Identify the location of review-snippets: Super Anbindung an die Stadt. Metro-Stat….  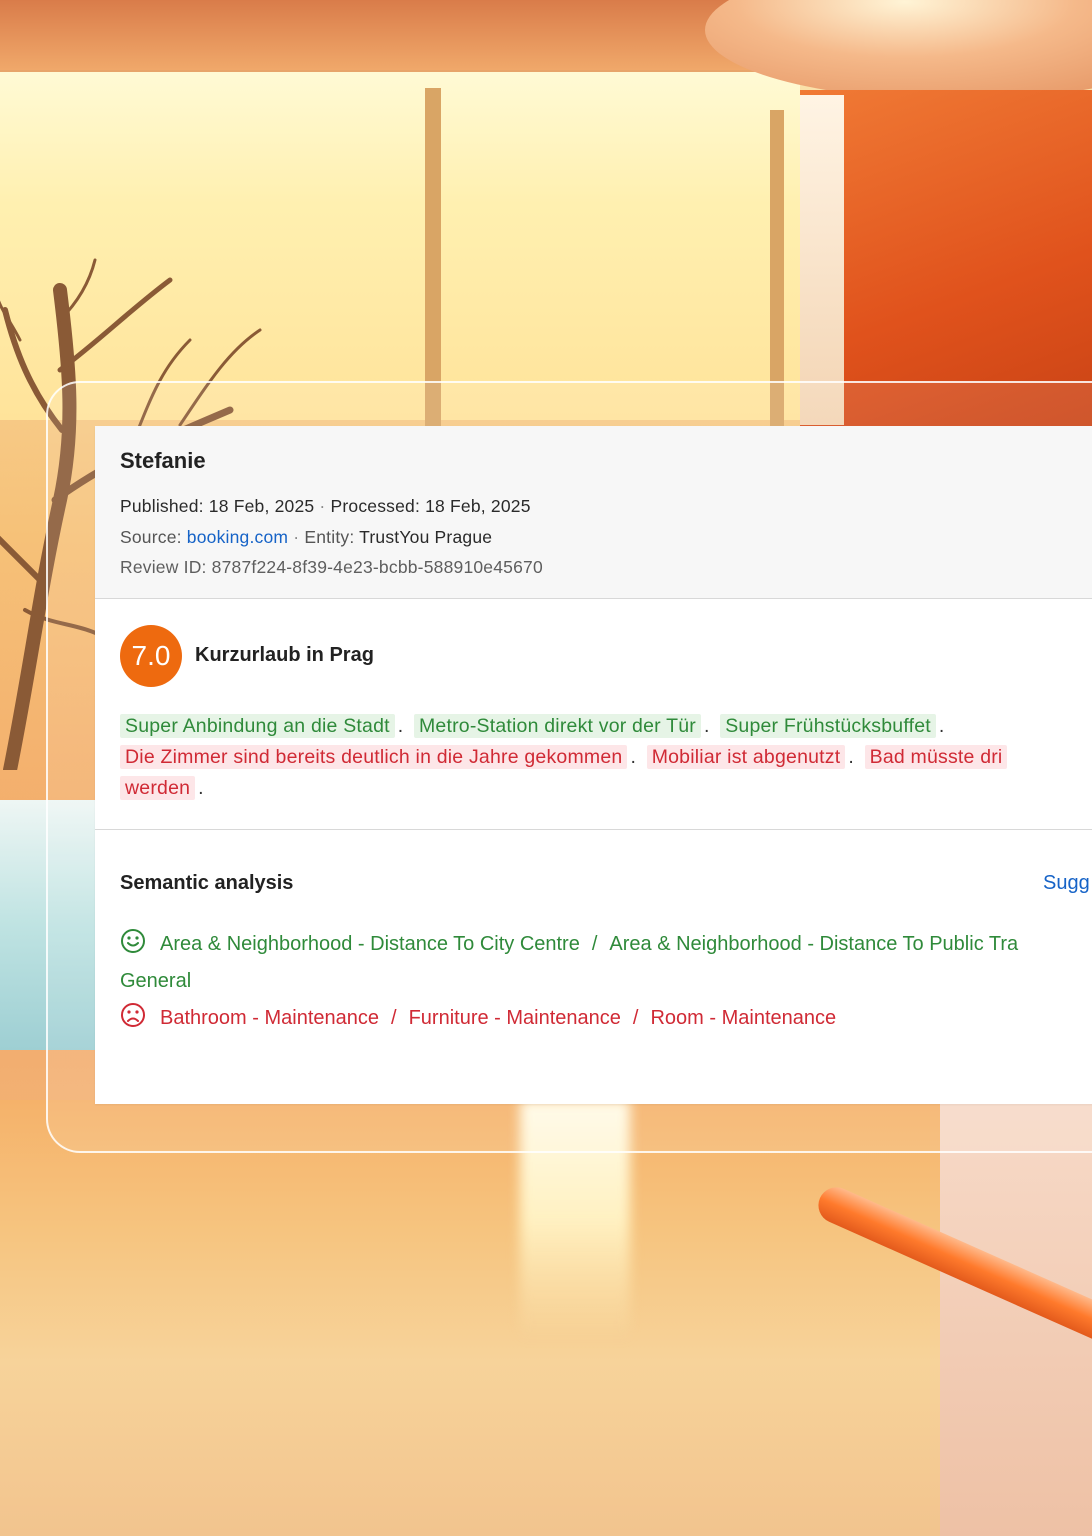
(606, 757).